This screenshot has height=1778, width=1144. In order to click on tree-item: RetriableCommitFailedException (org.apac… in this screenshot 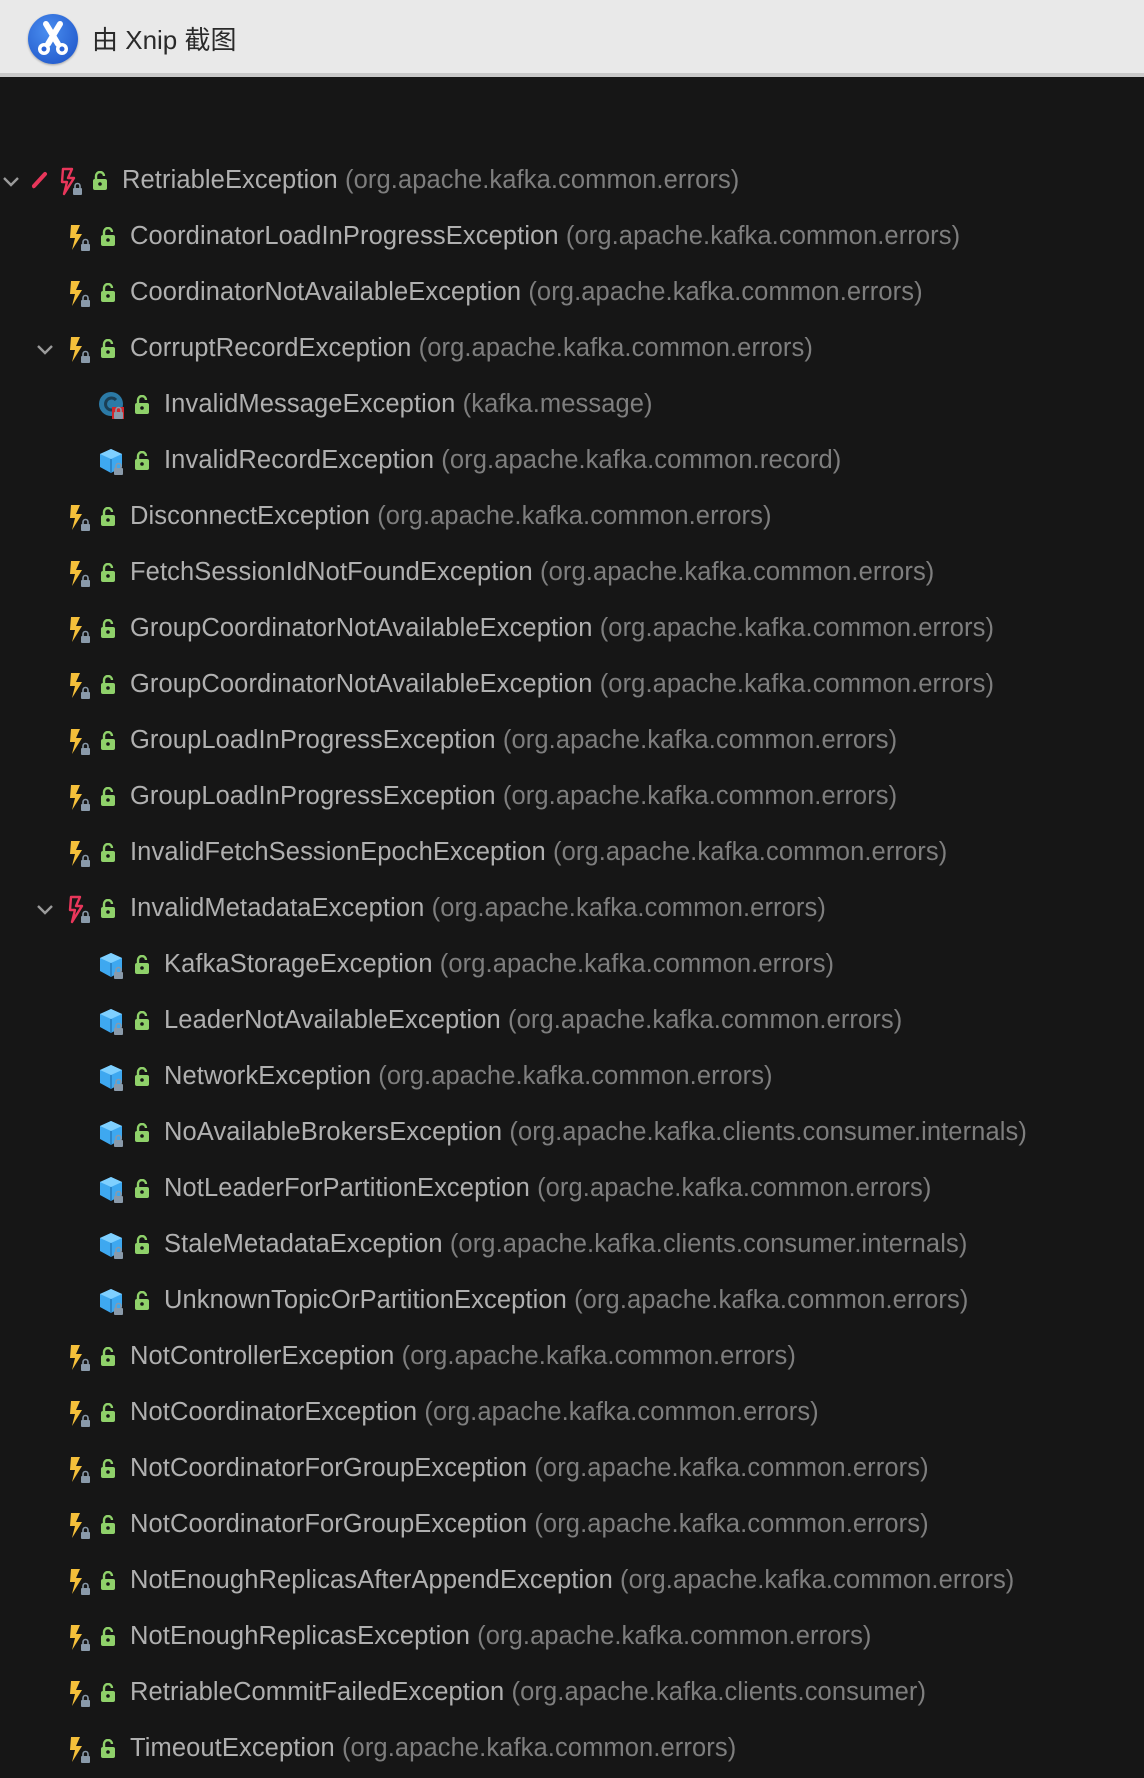, I will do `click(572, 1694)`.